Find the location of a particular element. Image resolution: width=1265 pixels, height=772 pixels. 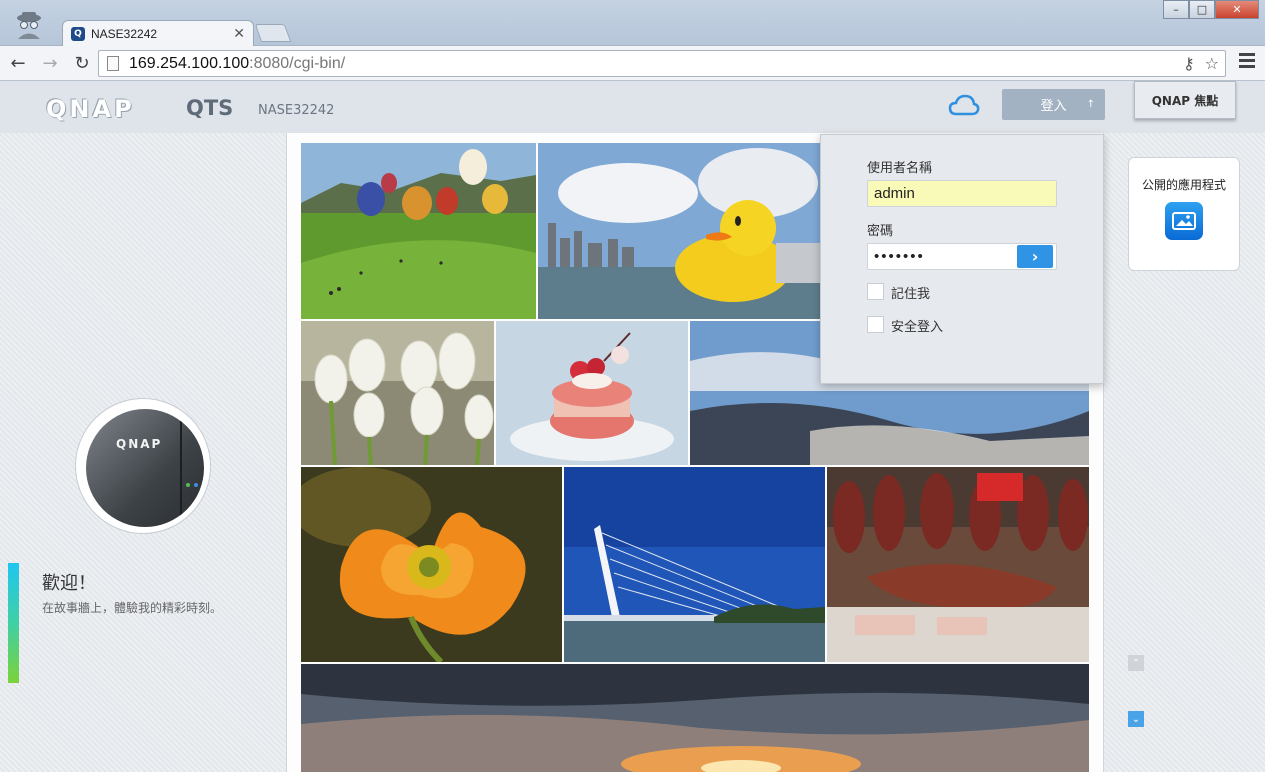

caret-up-icon: ↑ is located at coordinates (1090, 104).